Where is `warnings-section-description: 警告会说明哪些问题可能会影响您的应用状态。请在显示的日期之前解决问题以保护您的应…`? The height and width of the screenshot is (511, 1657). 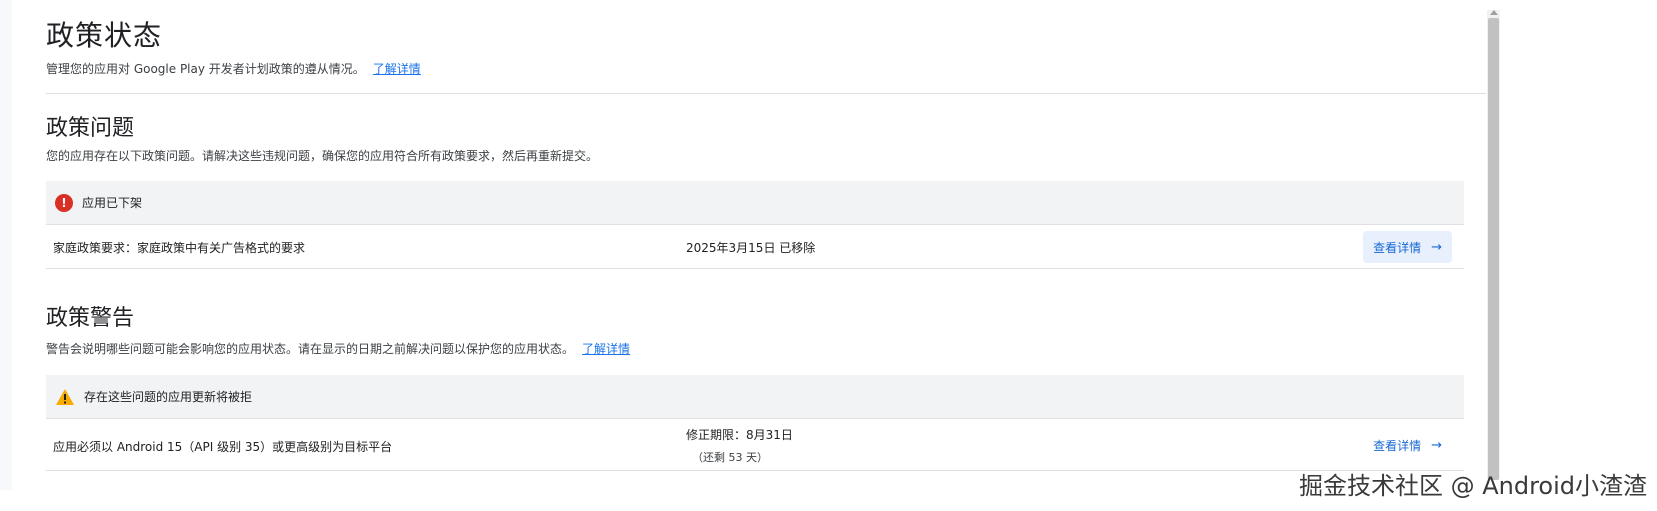 warnings-section-description: 警告会说明哪些问题可能会影响您的应用状态。请在显示的日期之前解决问题以保护您的应… is located at coordinates (338, 348).